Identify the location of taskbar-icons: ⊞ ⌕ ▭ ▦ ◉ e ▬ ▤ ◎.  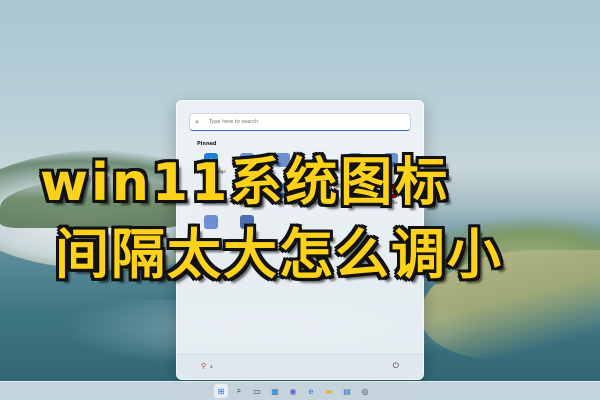
(293, 391).